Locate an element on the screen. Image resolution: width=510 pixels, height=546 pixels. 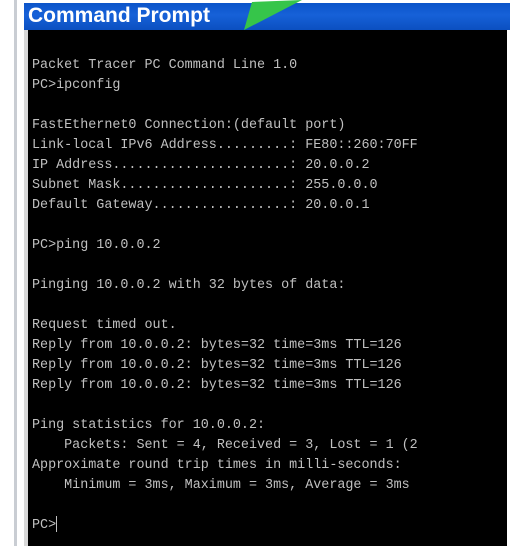
console-line: Pinging 10.0.0.2 with 32 bytes of data: is located at coordinates (189, 285).